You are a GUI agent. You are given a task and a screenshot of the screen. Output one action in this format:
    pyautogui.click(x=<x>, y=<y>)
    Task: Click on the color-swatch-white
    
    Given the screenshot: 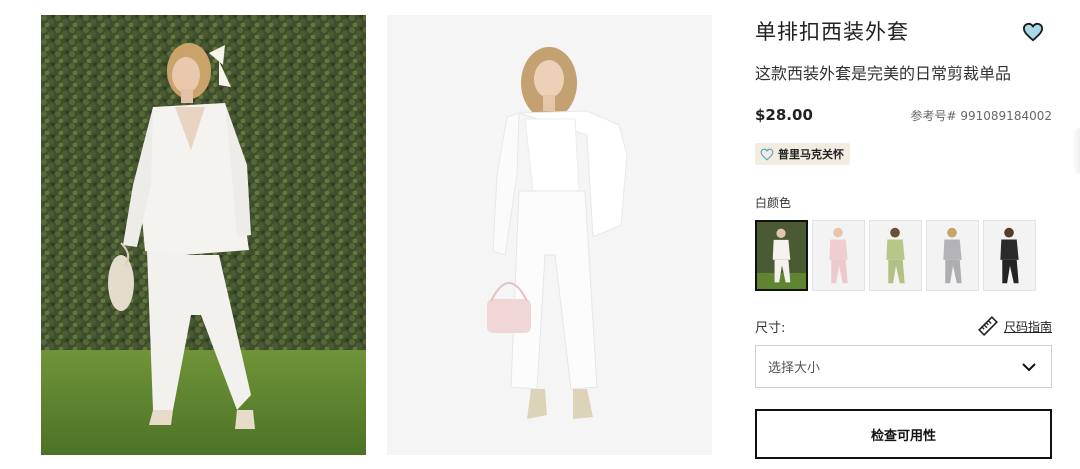 What is the action you would take?
    pyautogui.click(x=781, y=255)
    